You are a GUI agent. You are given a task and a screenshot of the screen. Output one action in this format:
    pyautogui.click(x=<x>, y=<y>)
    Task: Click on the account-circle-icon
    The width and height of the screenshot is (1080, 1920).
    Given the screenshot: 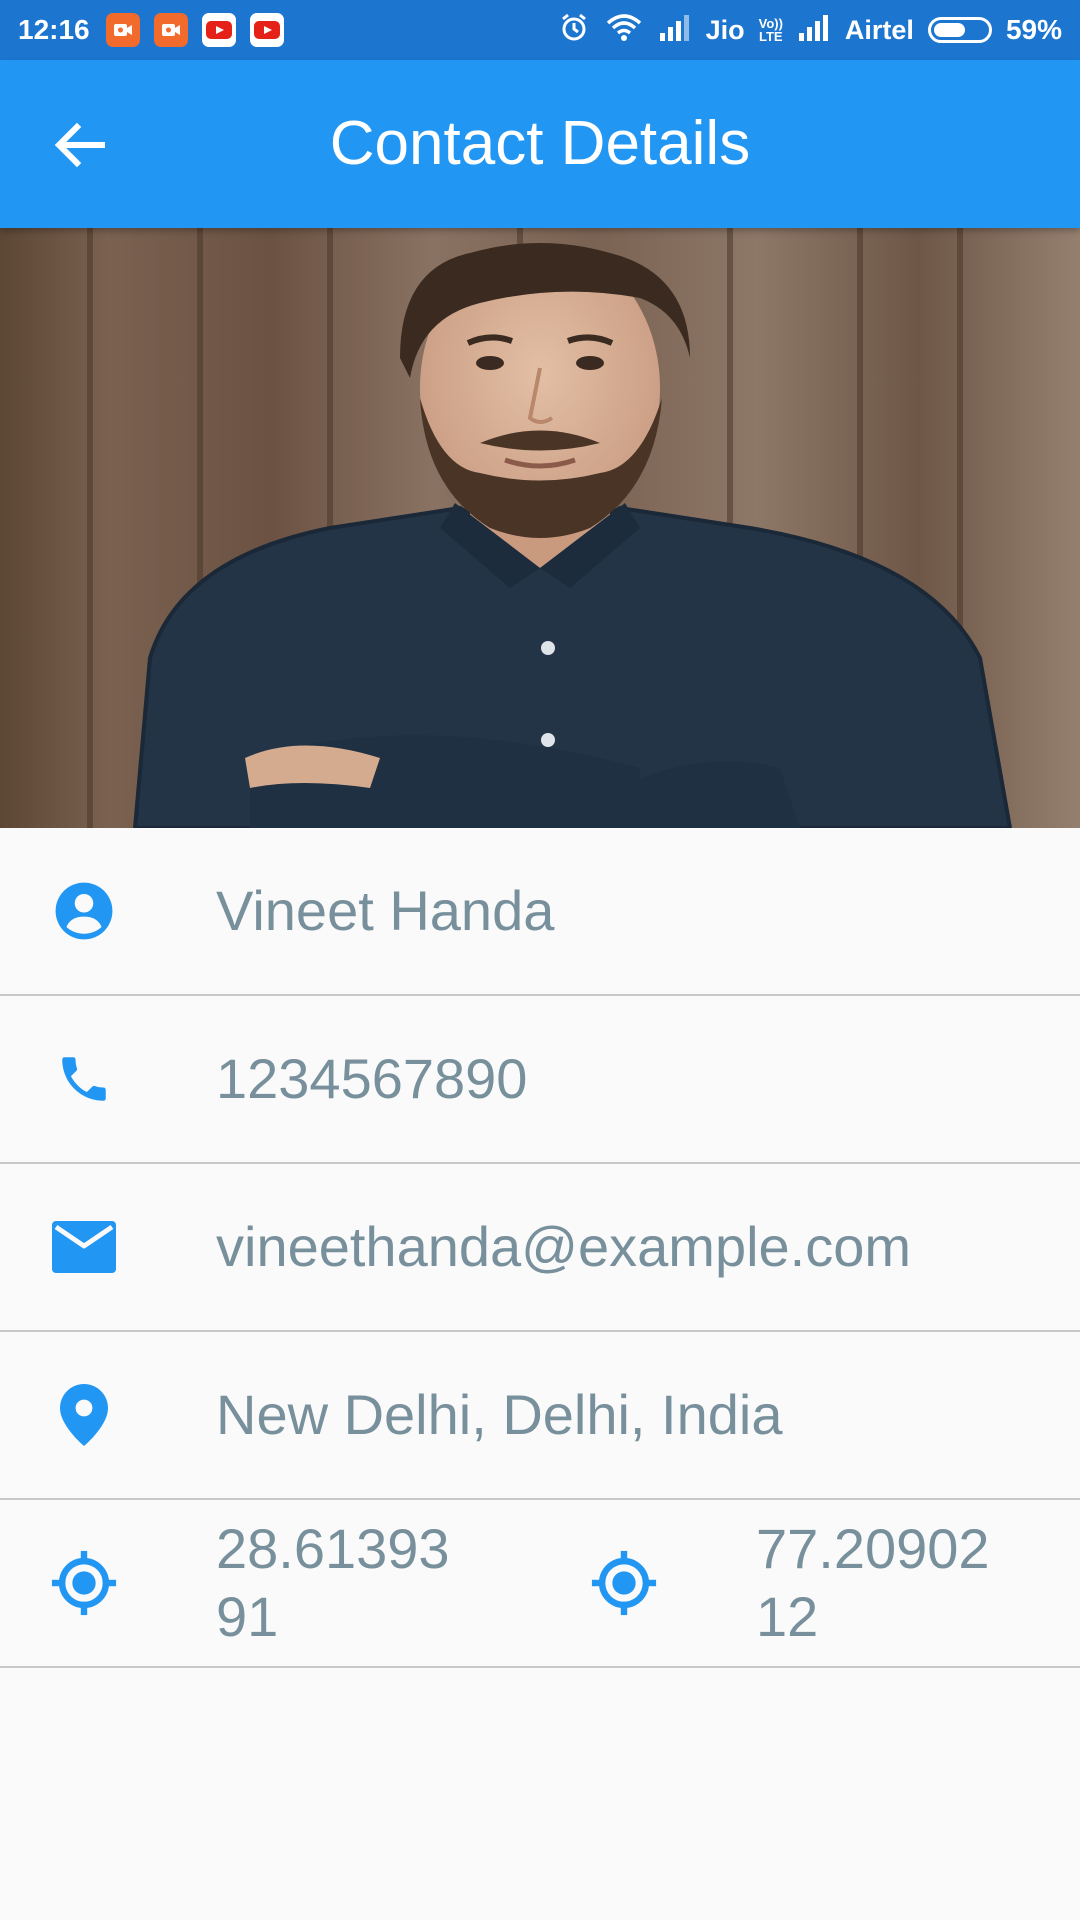 What is the action you would take?
    pyautogui.click(x=84, y=911)
    